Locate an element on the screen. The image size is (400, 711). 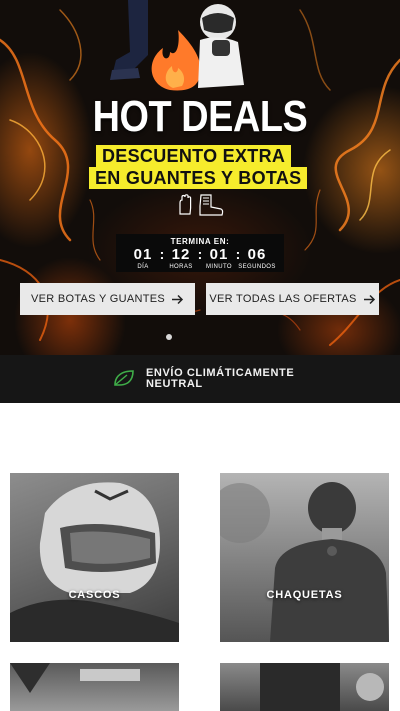
promo-line-1: DESCUENTO EXTRA is located at coordinates (194, 156).